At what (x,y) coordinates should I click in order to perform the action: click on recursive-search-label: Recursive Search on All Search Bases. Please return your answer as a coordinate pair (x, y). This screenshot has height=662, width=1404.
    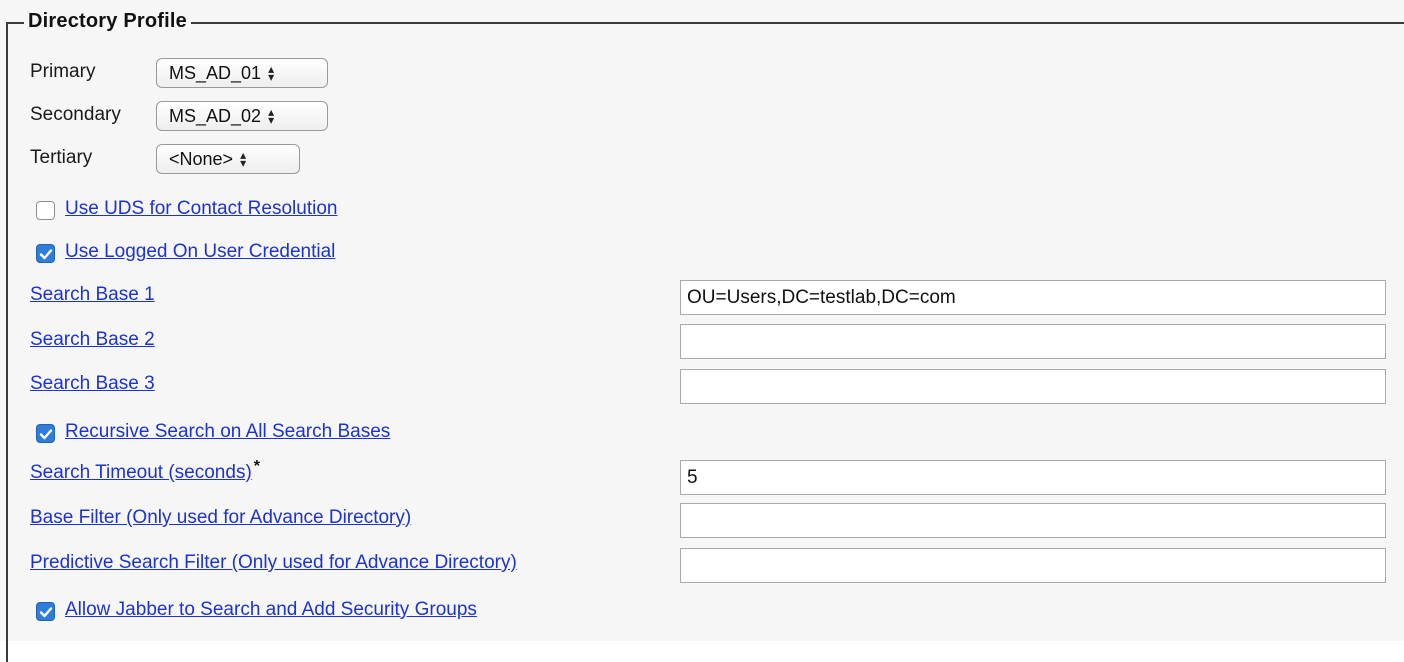
    Looking at the image, I should click on (227, 432).